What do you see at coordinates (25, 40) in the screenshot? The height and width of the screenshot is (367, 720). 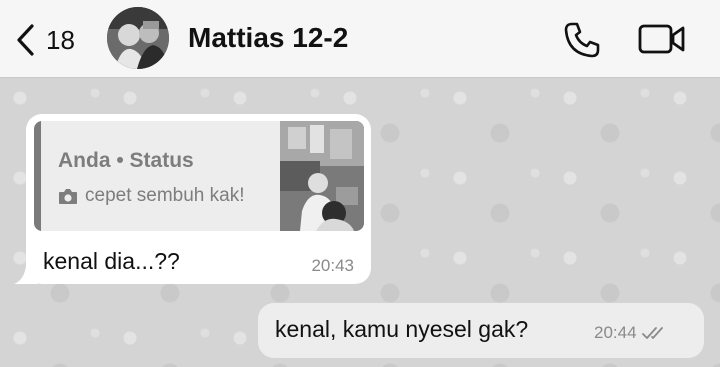 I see `chevron-left-icon` at bounding box center [25, 40].